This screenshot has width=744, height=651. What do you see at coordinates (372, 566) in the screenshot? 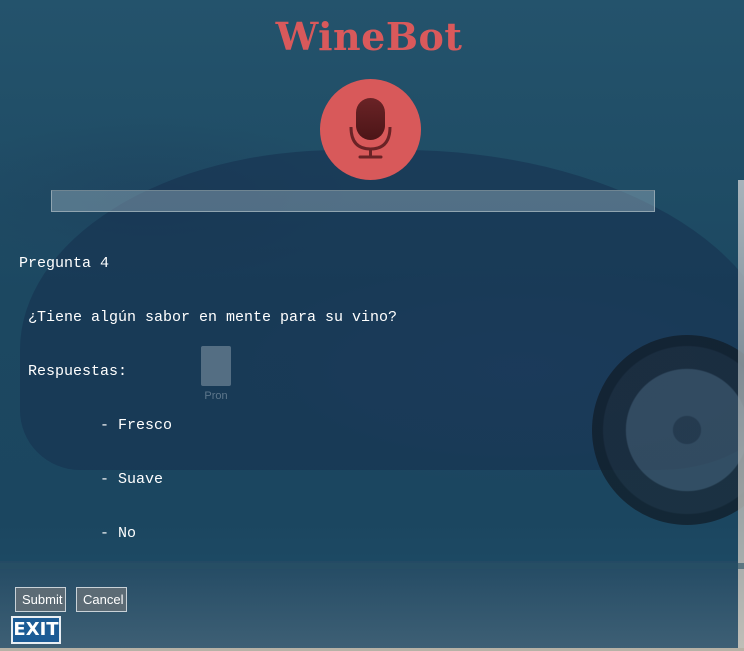
I see `divider` at bounding box center [372, 566].